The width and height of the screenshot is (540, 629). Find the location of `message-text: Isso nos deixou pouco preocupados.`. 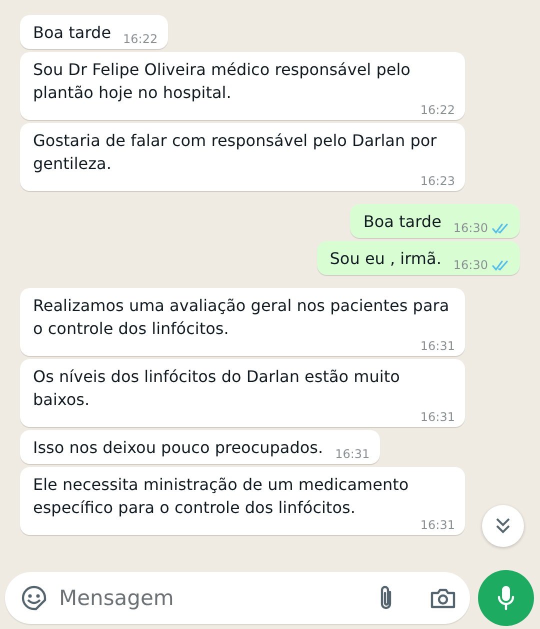

message-text: Isso nos deixou pouco preocupados. is located at coordinates (178, 448).